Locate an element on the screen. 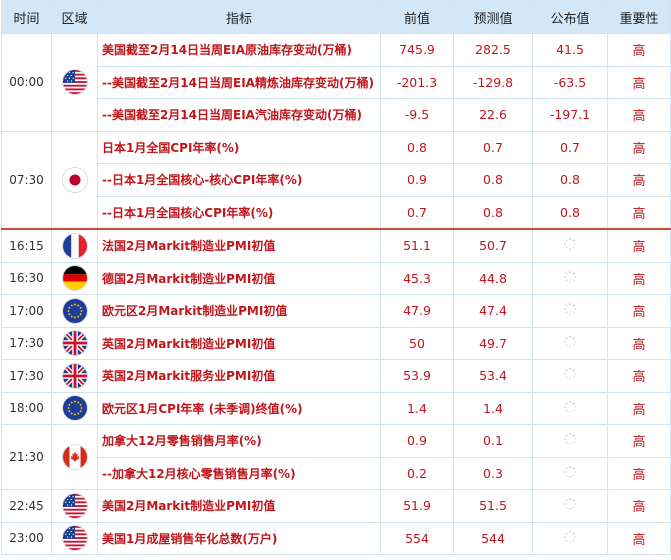 The image size is (671, 560). prev-cell: 0.7 is located at coordinates (417, 212).